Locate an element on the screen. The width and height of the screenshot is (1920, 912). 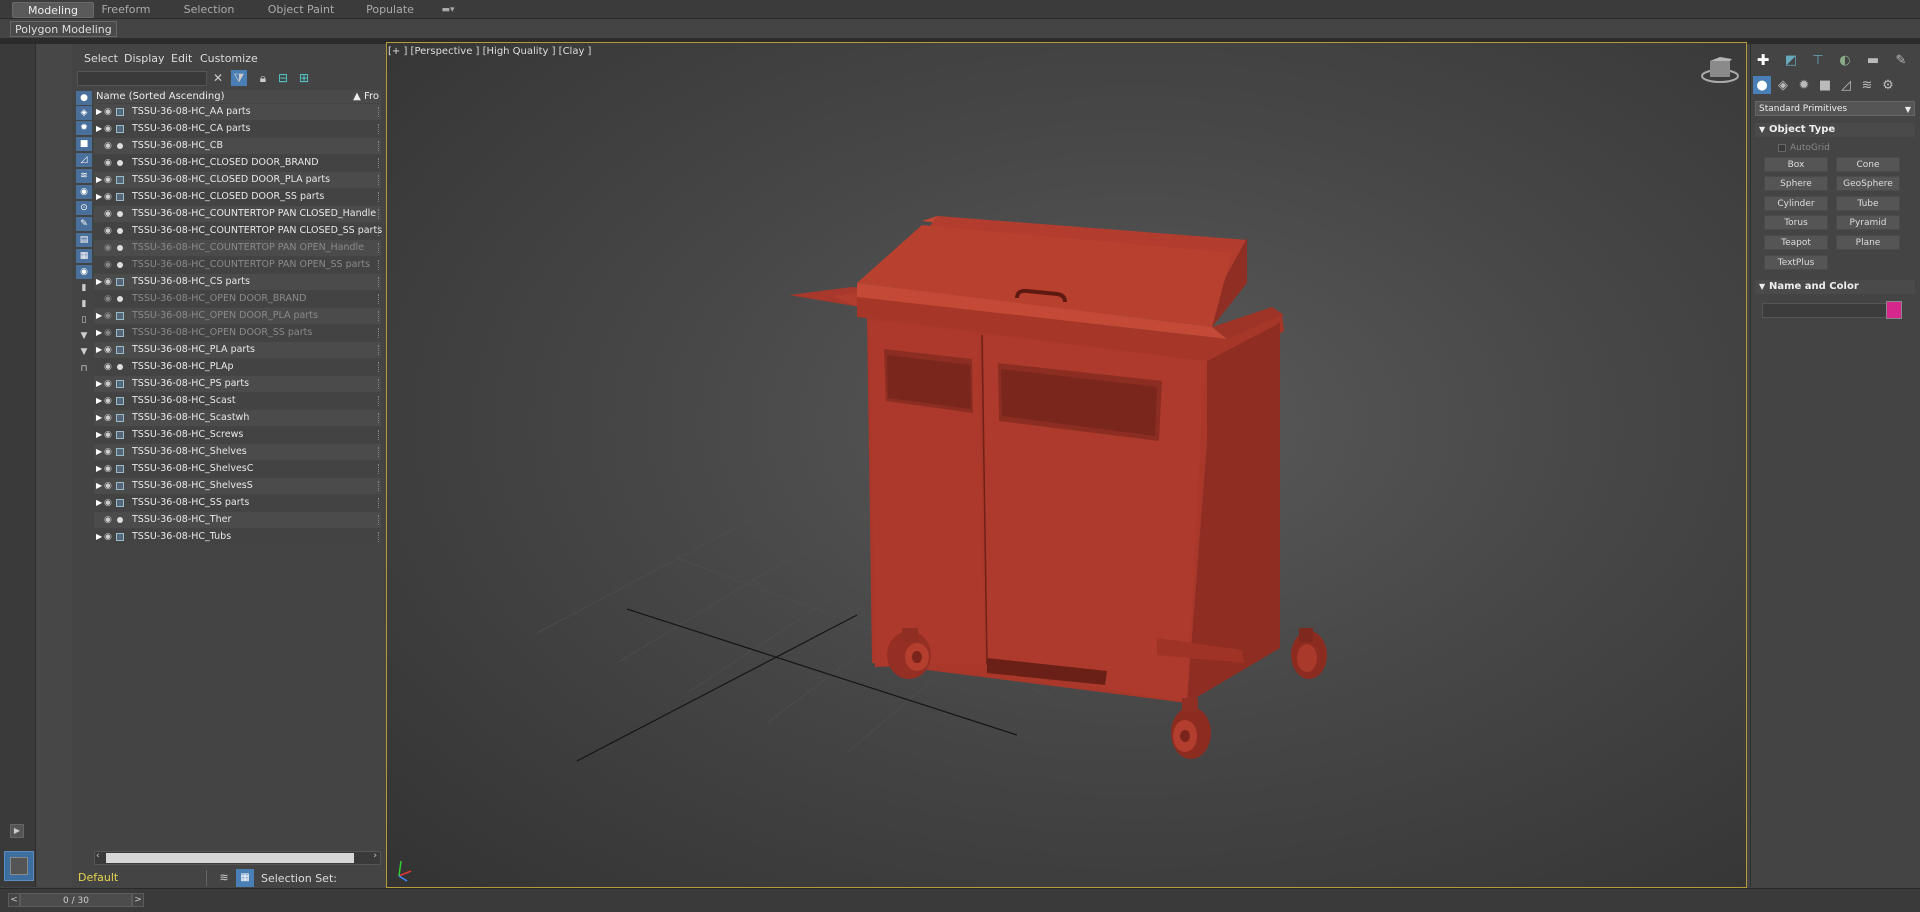
menu-customize: Customize is located at coordinates (229, 58).